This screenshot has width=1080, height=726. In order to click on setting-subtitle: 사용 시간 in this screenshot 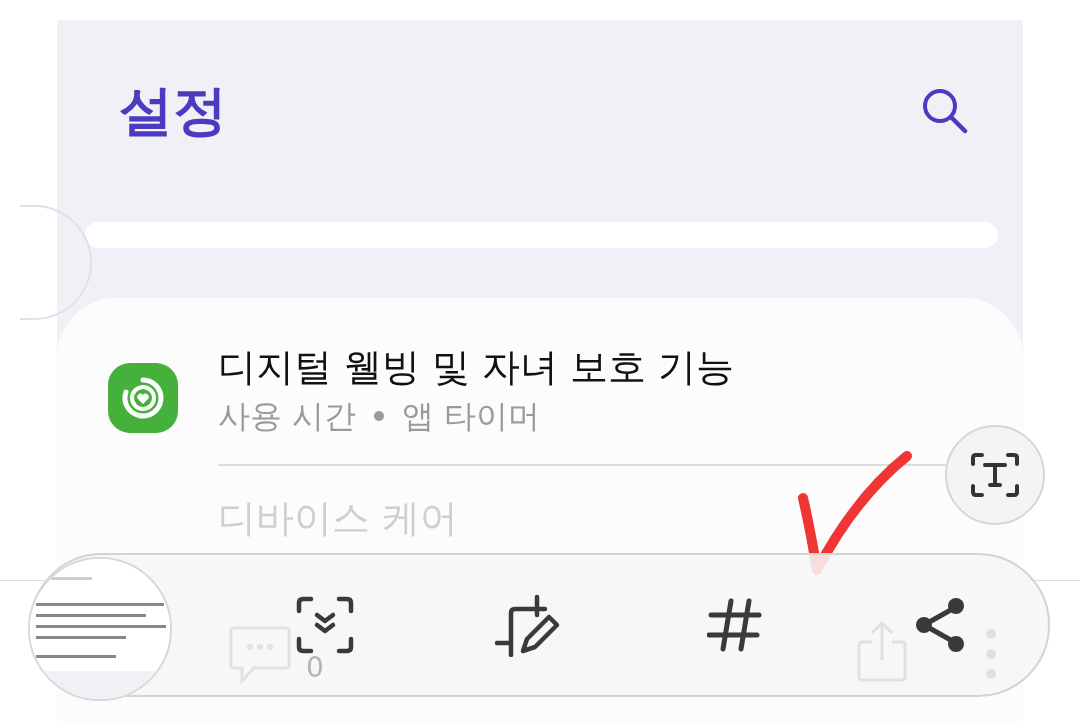, I will do `click(287, 417)`.